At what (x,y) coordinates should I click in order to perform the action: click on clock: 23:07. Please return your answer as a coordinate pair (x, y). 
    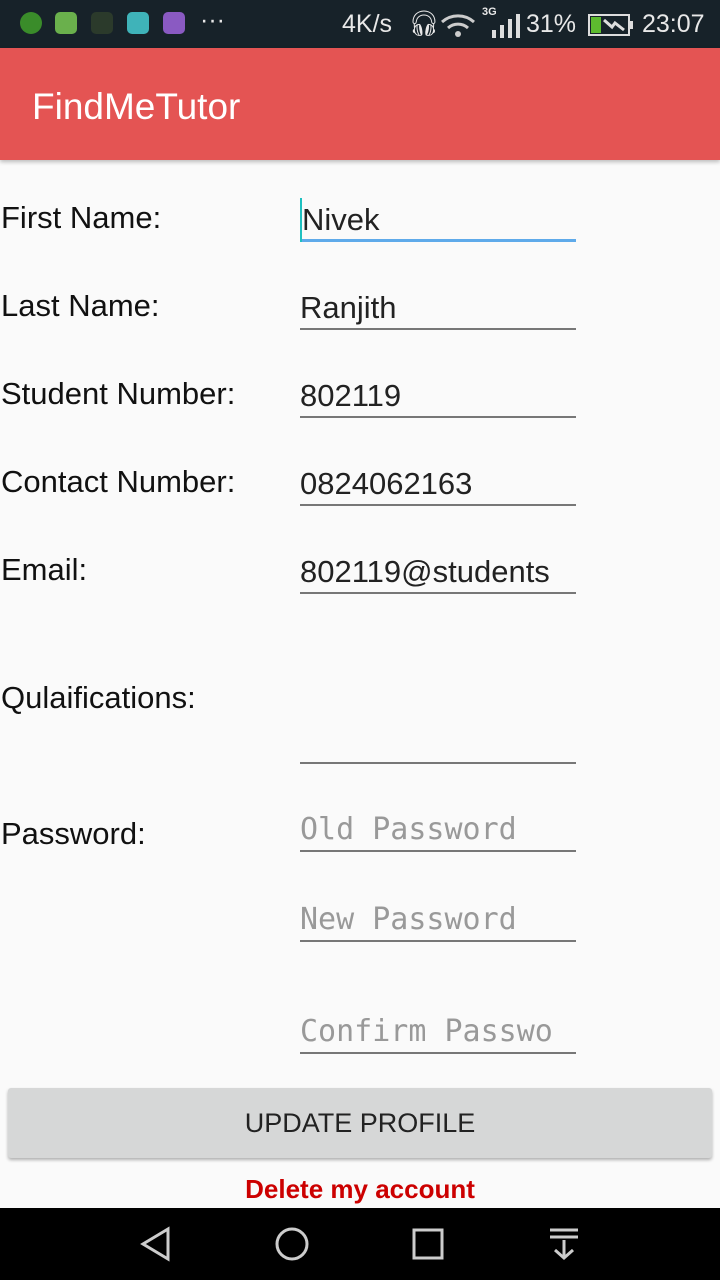
    Looking at the image, I should click on (673, 24).